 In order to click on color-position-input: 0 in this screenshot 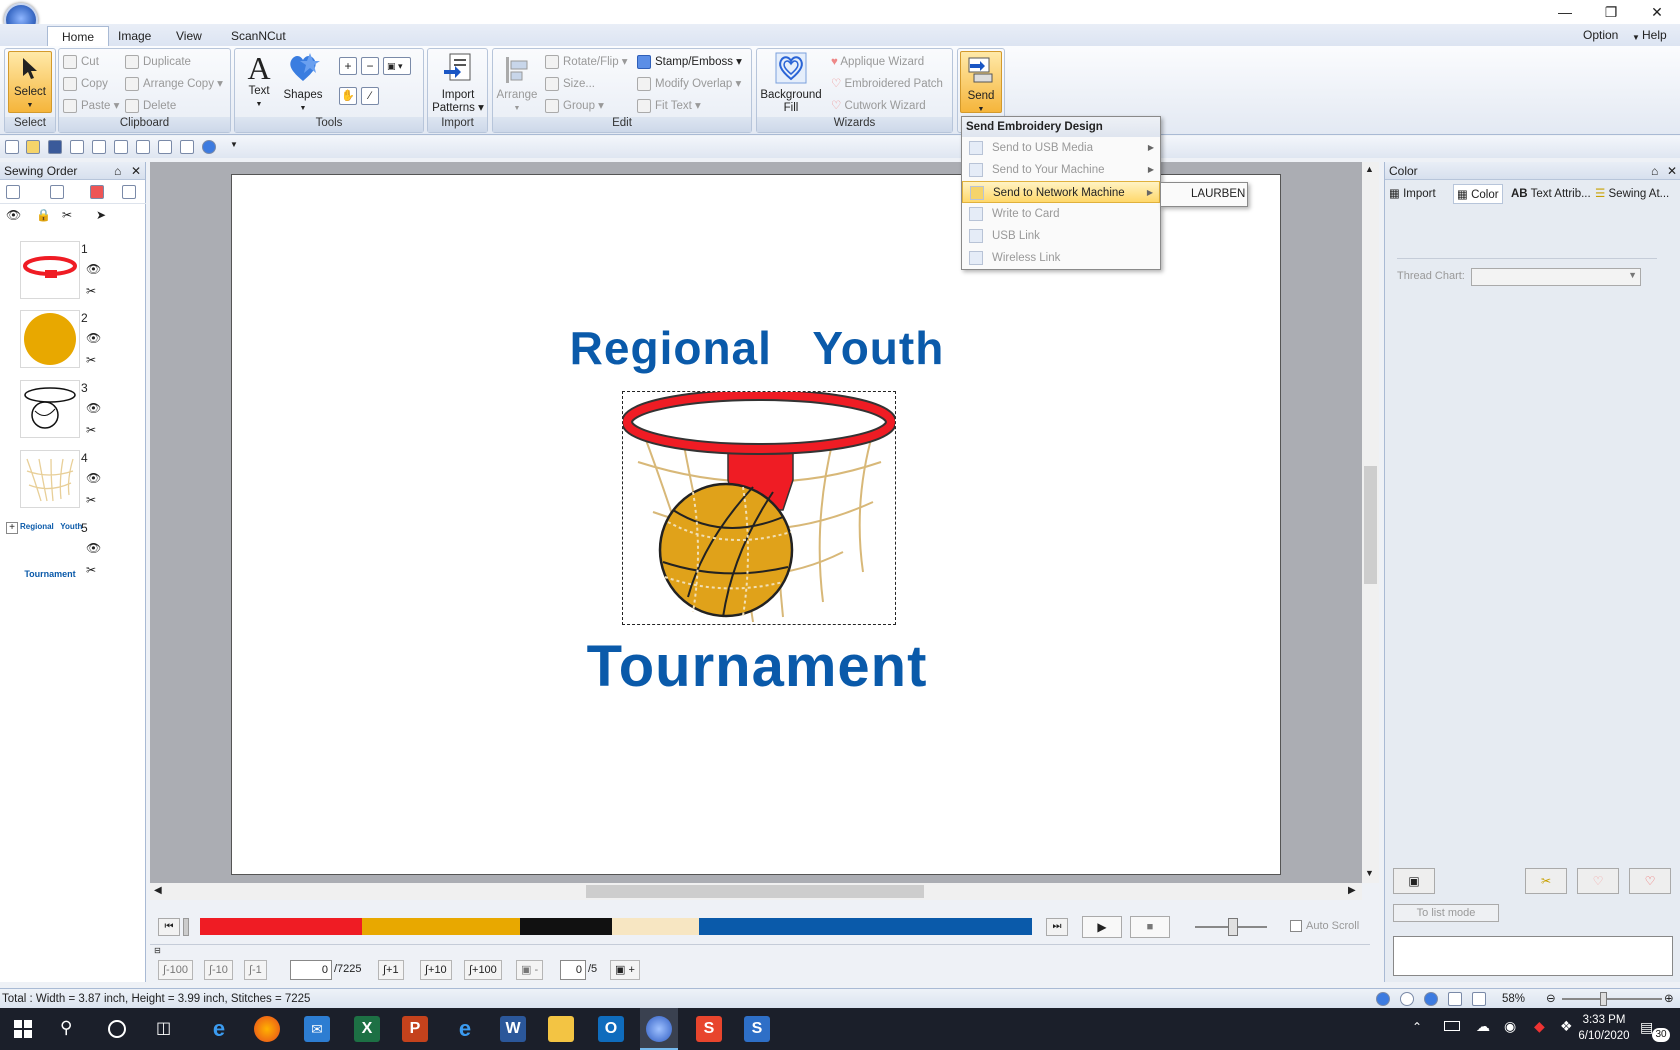, I will do `click(573, 970)`.